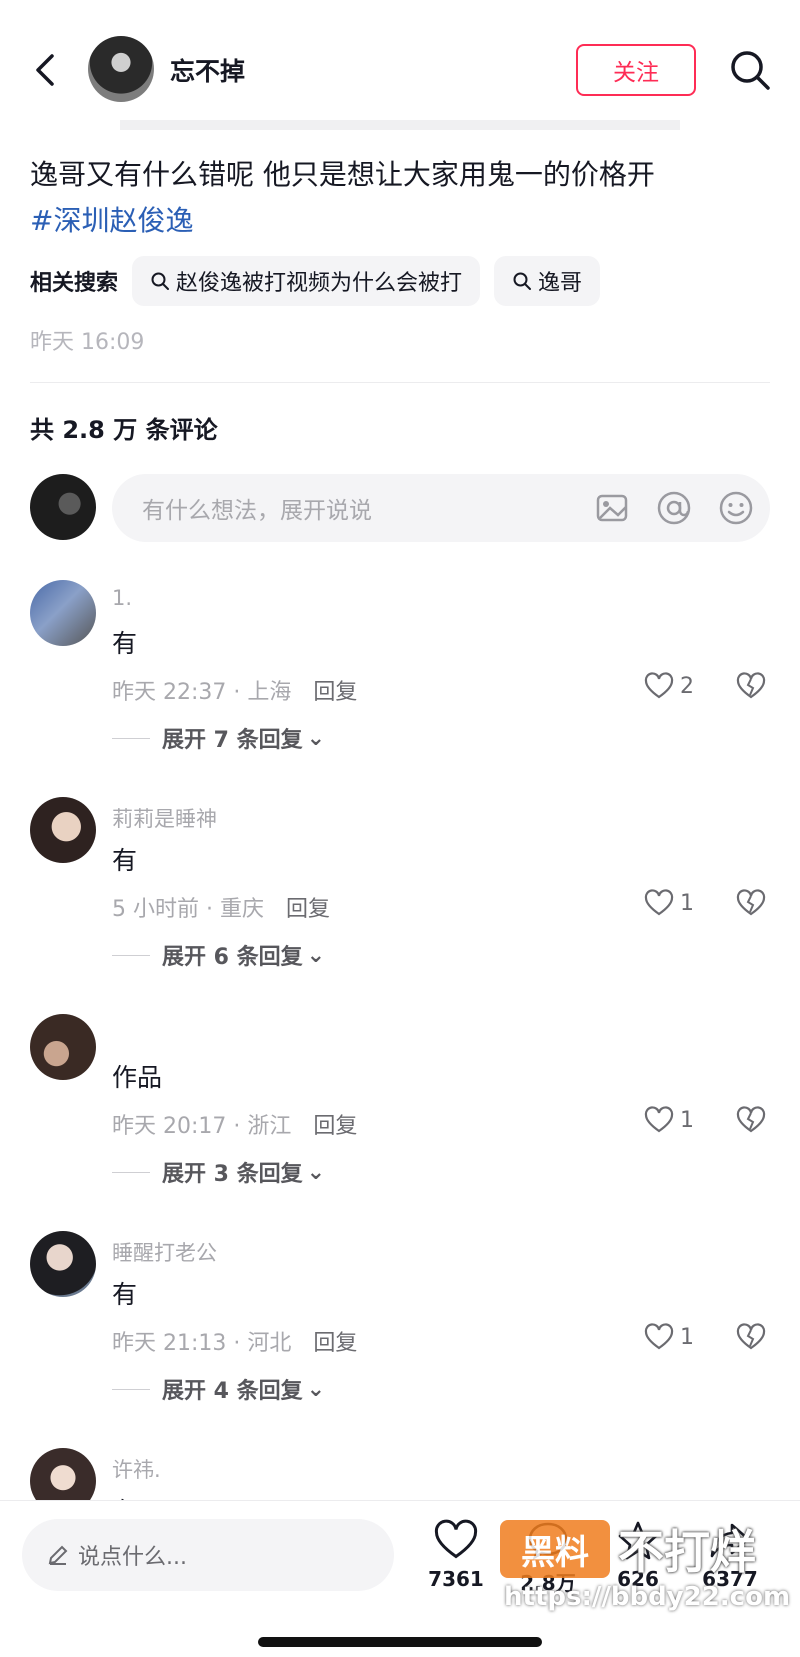 The width and height of the screenshot is (800, 1657). What do you see at coordinates (137, 1077) in the screenshot?
I see `comment-text: 作品` at bounding box center [137, 1077].